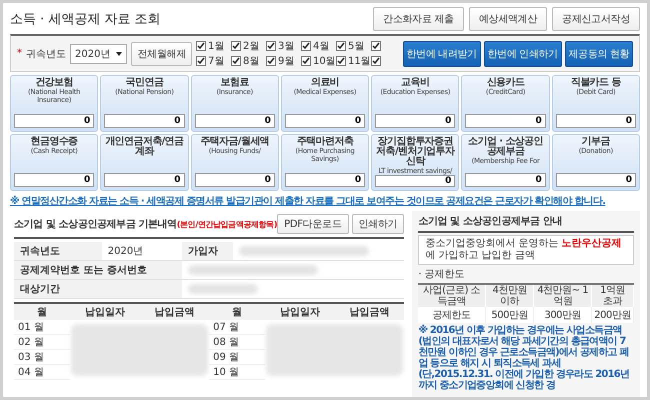  Describe the element at coordinates (523, 249) in the screenshot. I see `info-text: 중소기업중앙회에서 운영하는 노란우산공제에 가입하고 납입한 금액` at that location.